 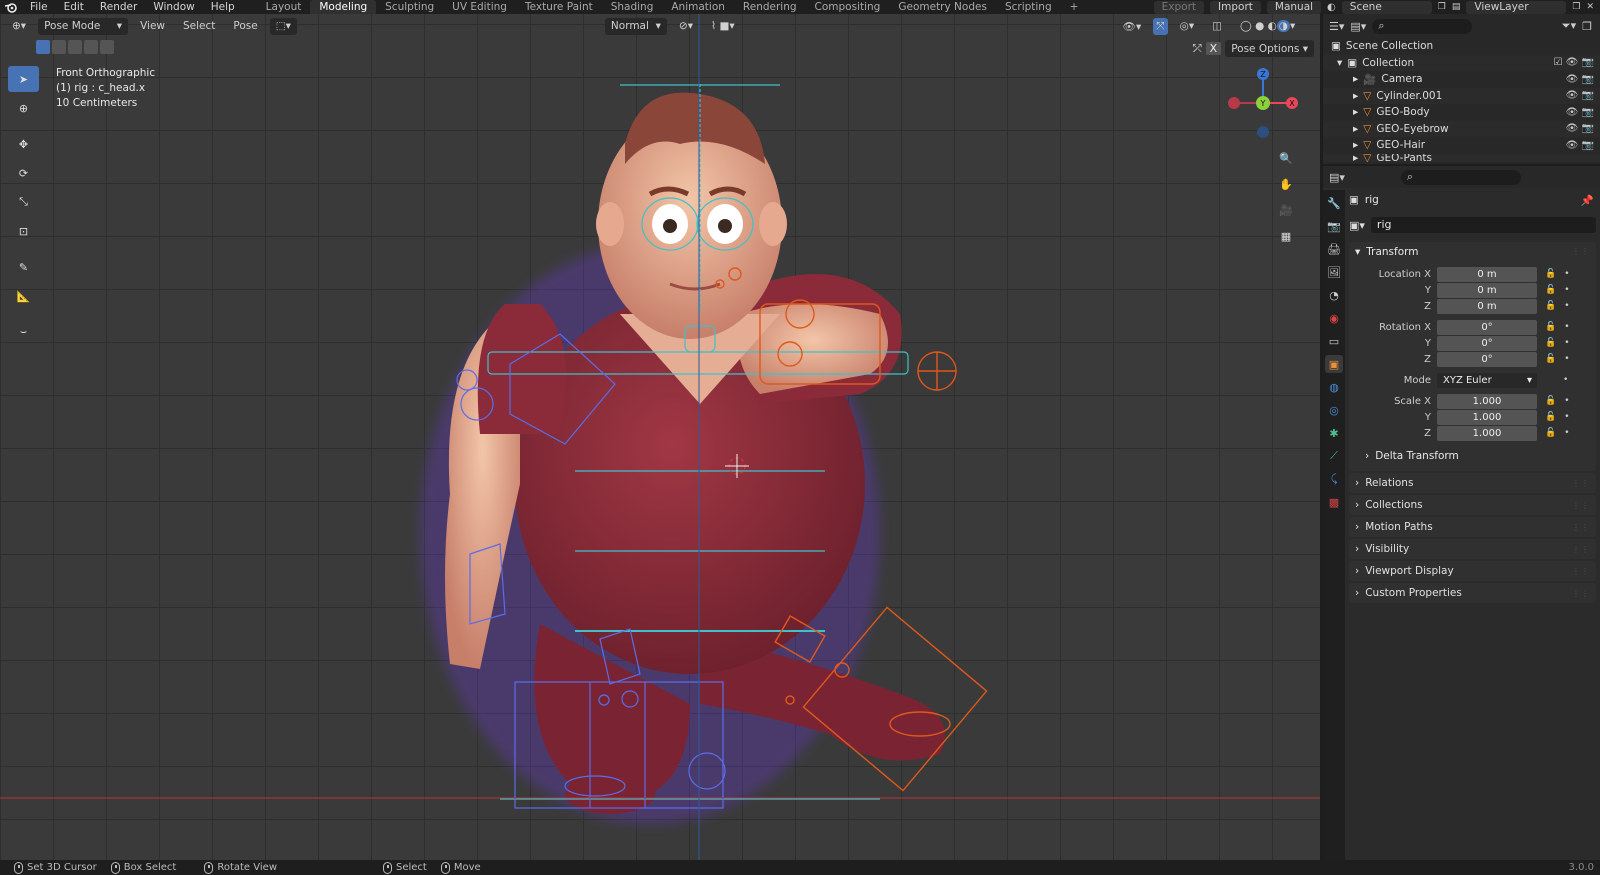 What do you see at coordinates (23, 202) in the screenshot?
I see `scale-tool: ⤡` at bounding box center [23, 202].